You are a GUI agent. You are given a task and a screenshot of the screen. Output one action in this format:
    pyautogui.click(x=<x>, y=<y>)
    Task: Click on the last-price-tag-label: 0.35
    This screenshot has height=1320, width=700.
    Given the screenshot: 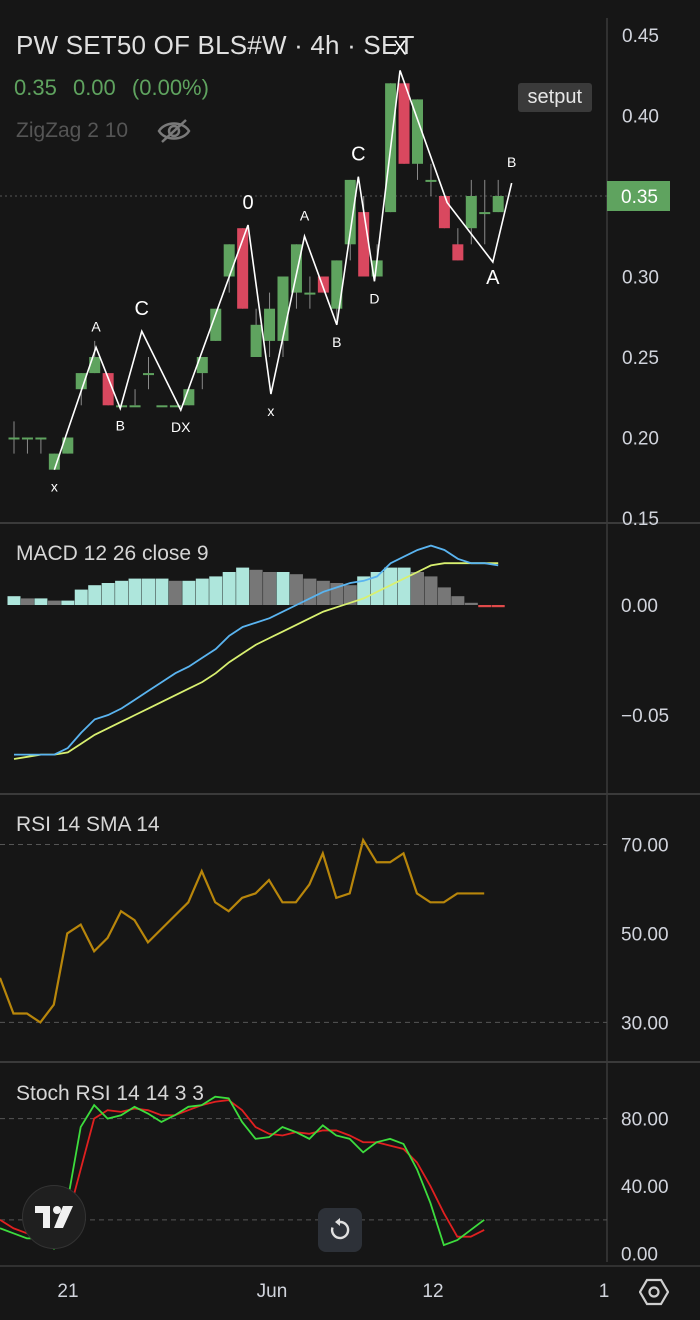 What is the action you would take?
    pyautogui.click(x=639, y=197)
    